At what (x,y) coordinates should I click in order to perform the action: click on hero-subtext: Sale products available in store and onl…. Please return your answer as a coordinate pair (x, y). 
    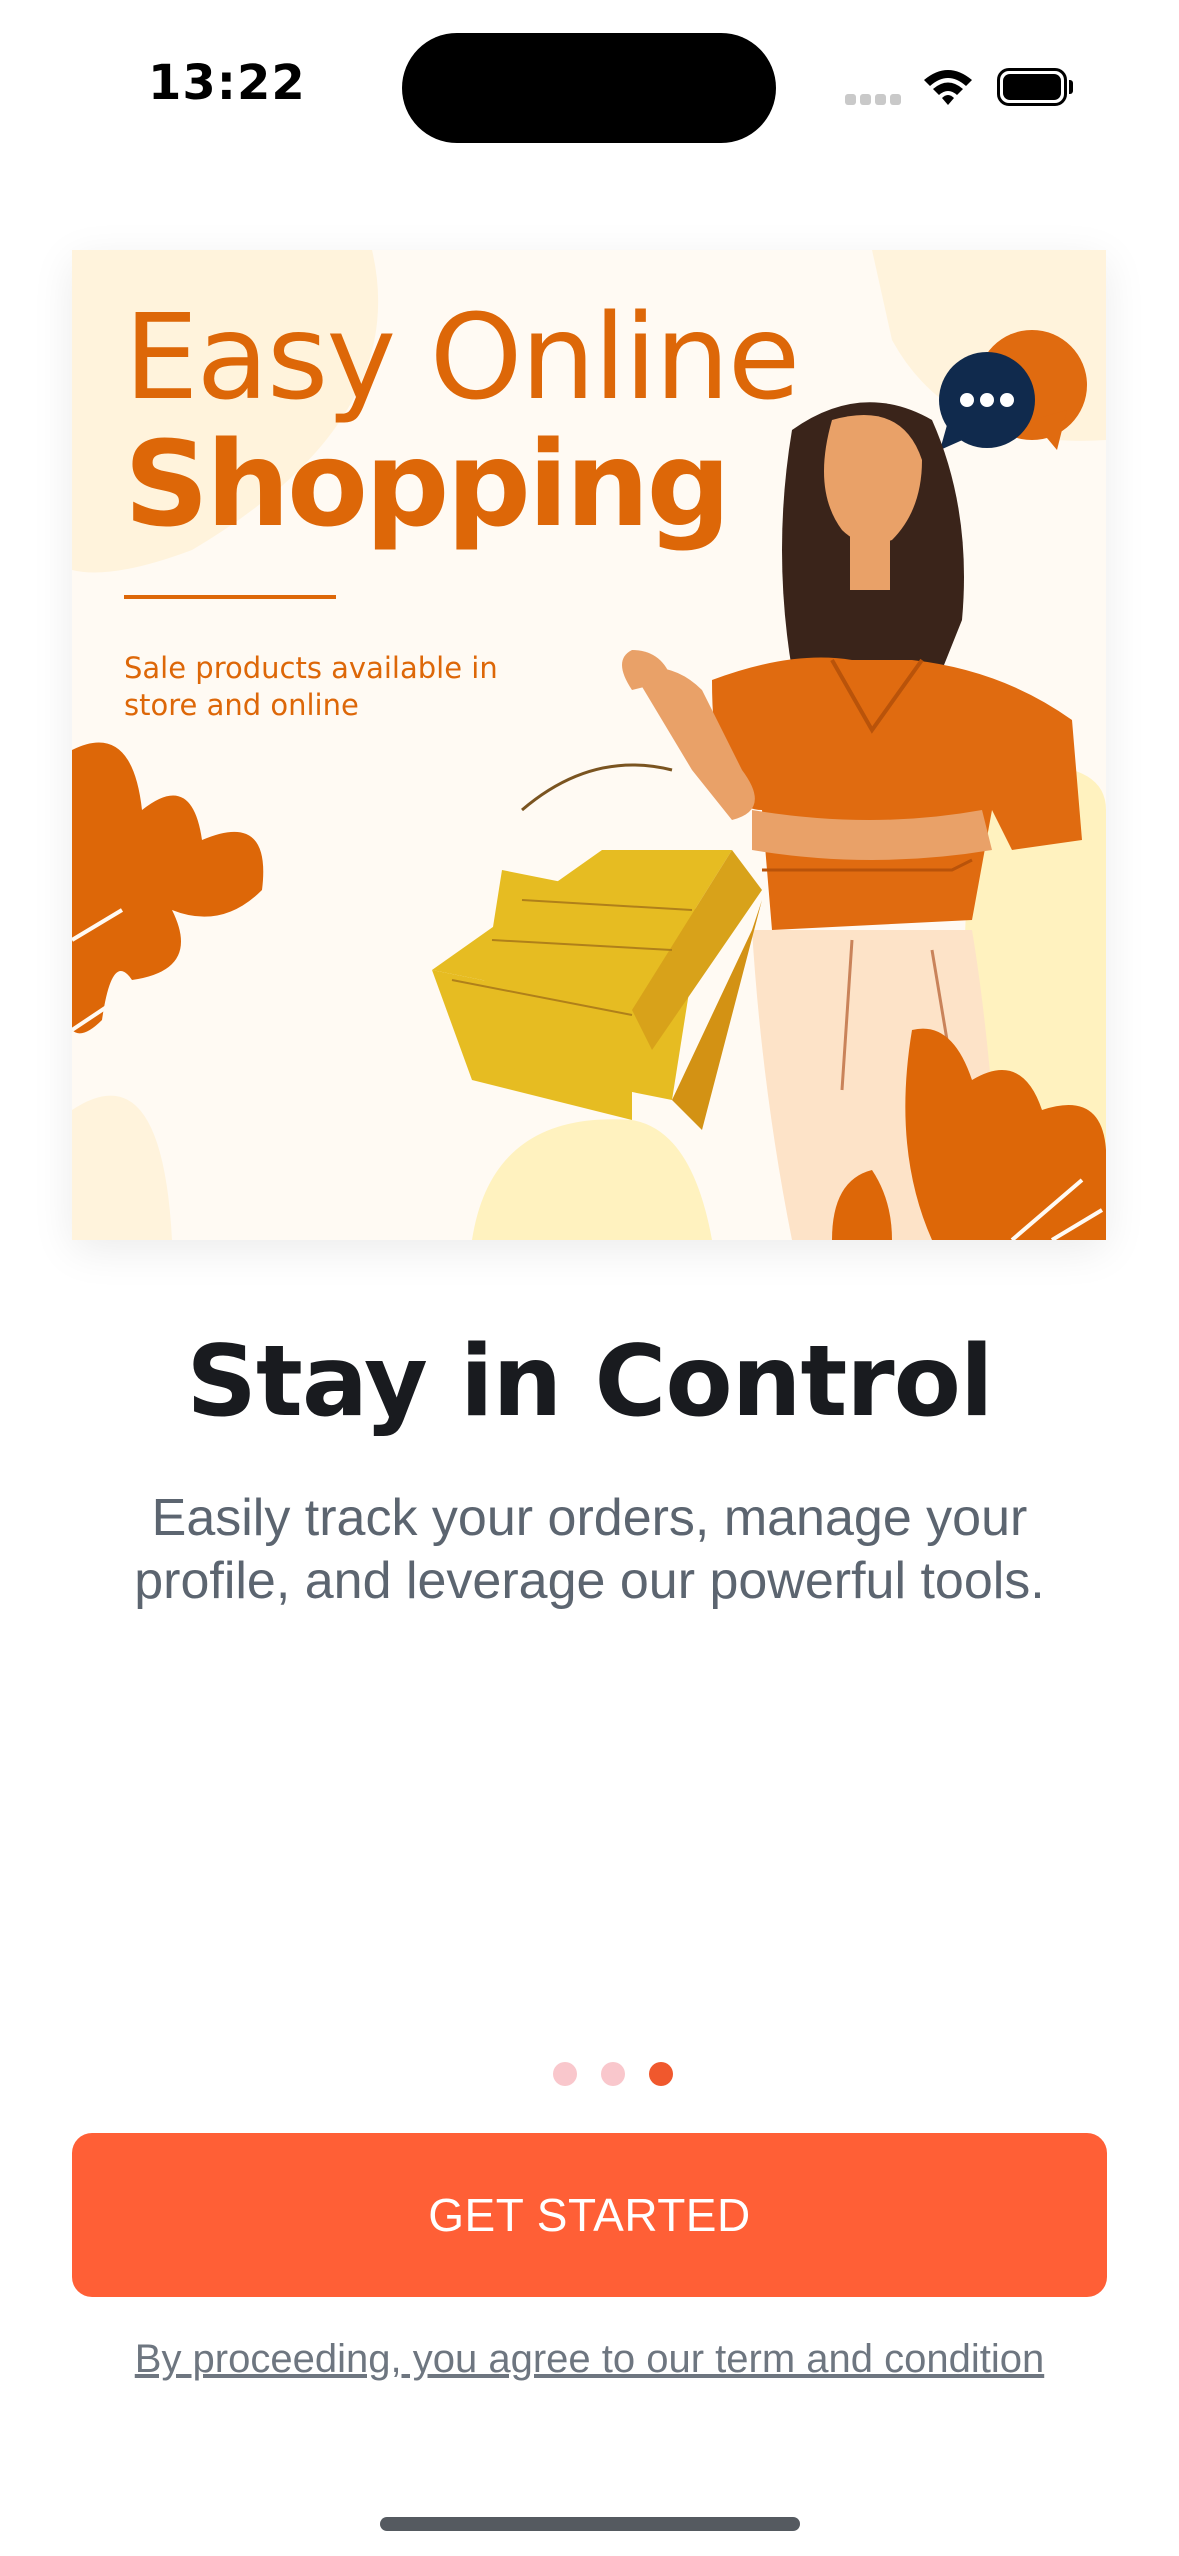
    Looking at the image, I should click on (311, 686).